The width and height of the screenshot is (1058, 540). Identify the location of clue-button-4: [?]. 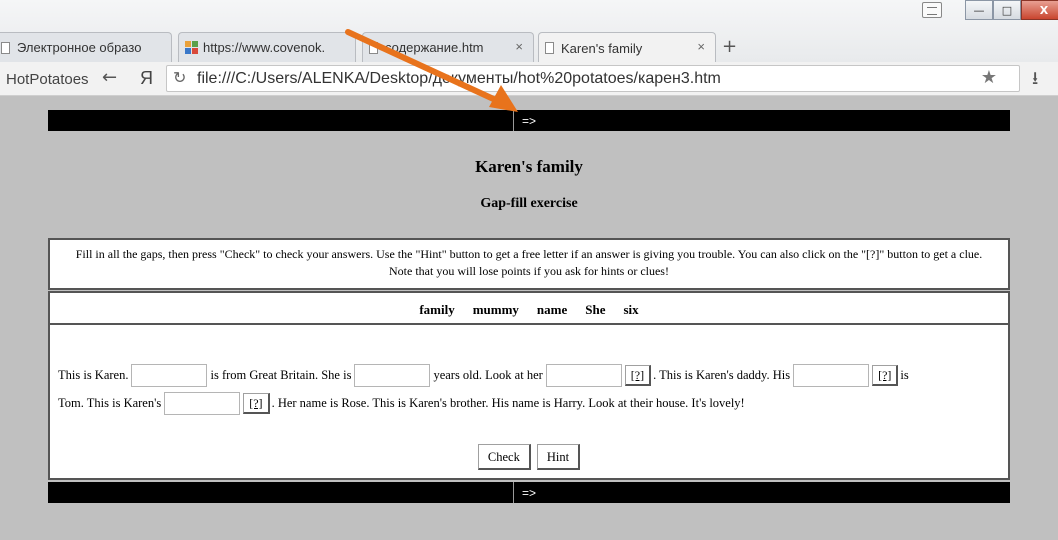
(885, 375).